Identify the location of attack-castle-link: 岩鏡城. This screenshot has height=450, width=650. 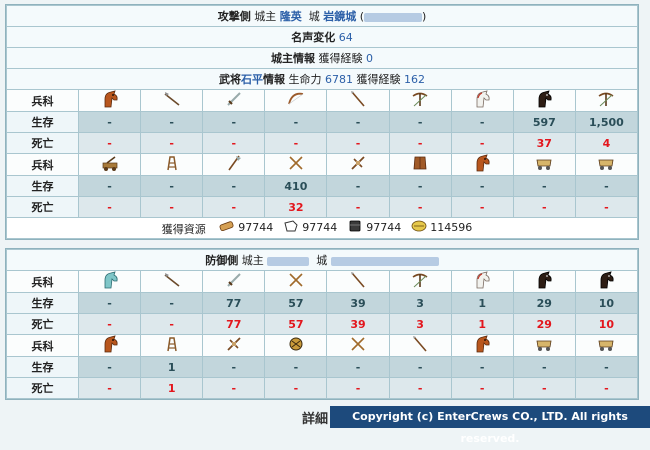
(339, 16).